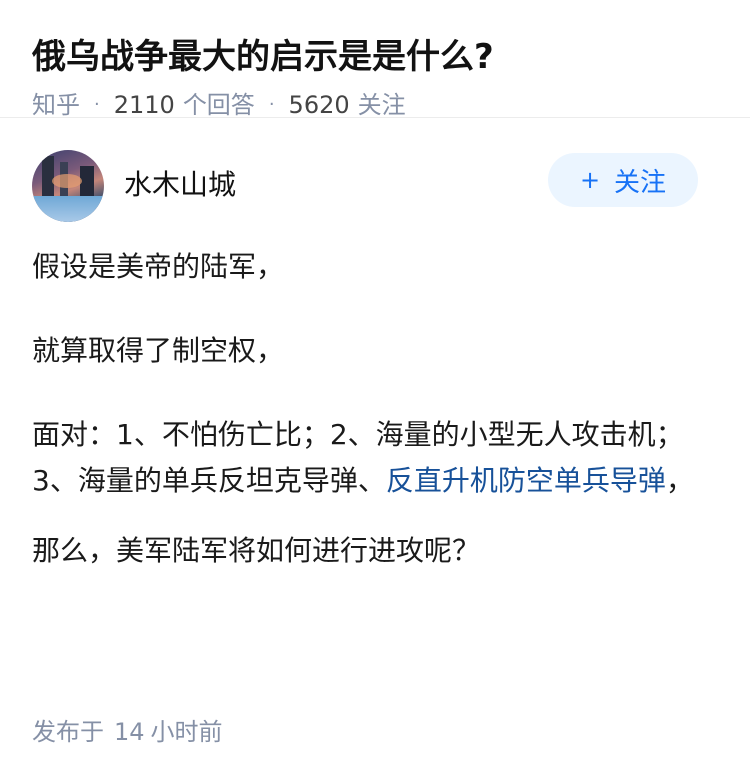  I want to click on follow-count: 5620, so click(319, 105).